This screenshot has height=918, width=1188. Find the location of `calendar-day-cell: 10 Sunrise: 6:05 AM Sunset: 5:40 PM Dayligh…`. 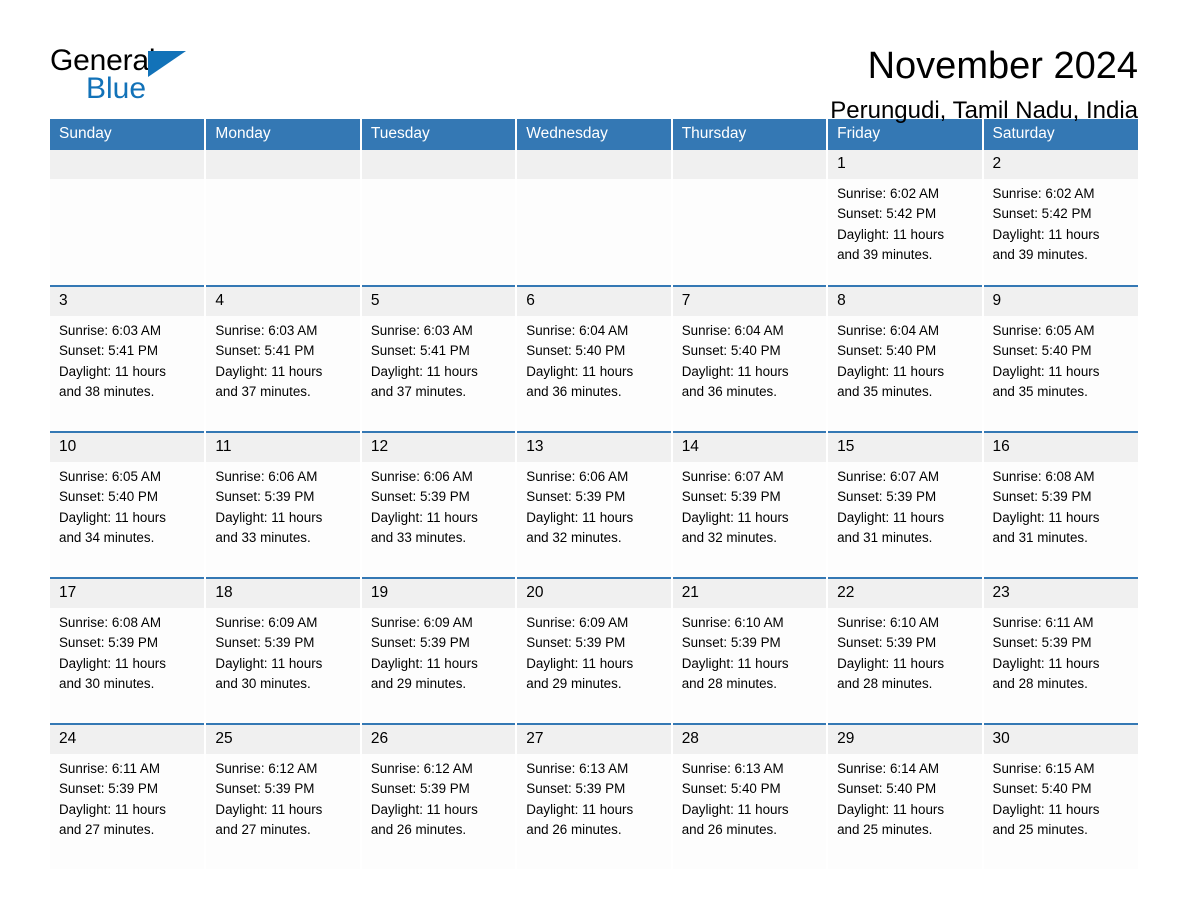

calendar-day-cell: 10 Sunrise: 6:05 AM Sunset: 5:40 PM Dayligh… is located at coordinates (128, 504).